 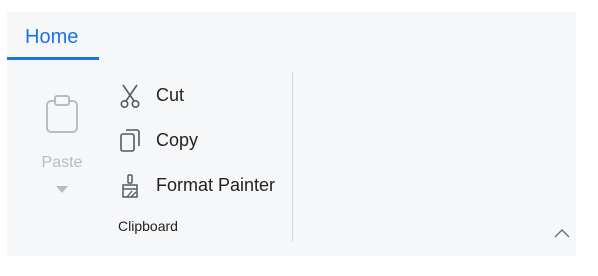 I want to click on cut-button: Cut, so click(x=200, y=95).